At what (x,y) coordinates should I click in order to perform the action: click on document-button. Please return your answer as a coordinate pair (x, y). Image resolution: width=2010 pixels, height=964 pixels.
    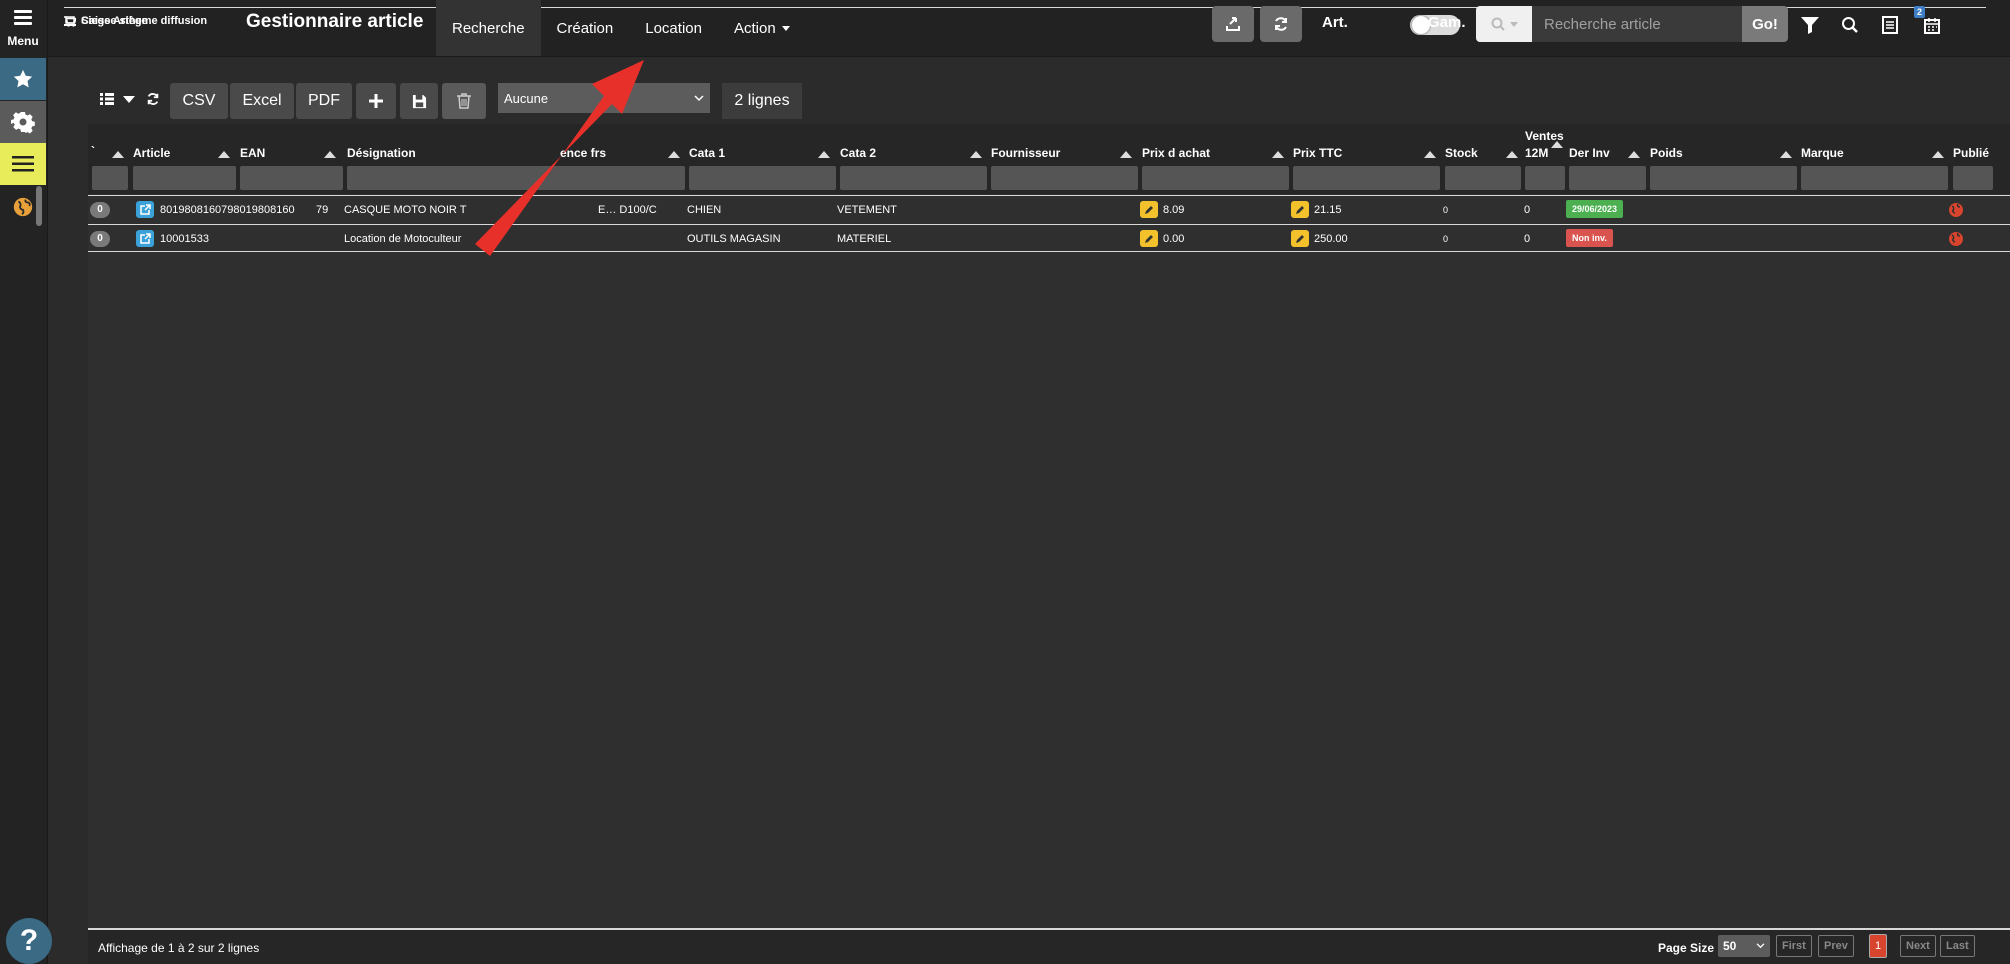
    Looking at the image, I should click on (1890, 25).